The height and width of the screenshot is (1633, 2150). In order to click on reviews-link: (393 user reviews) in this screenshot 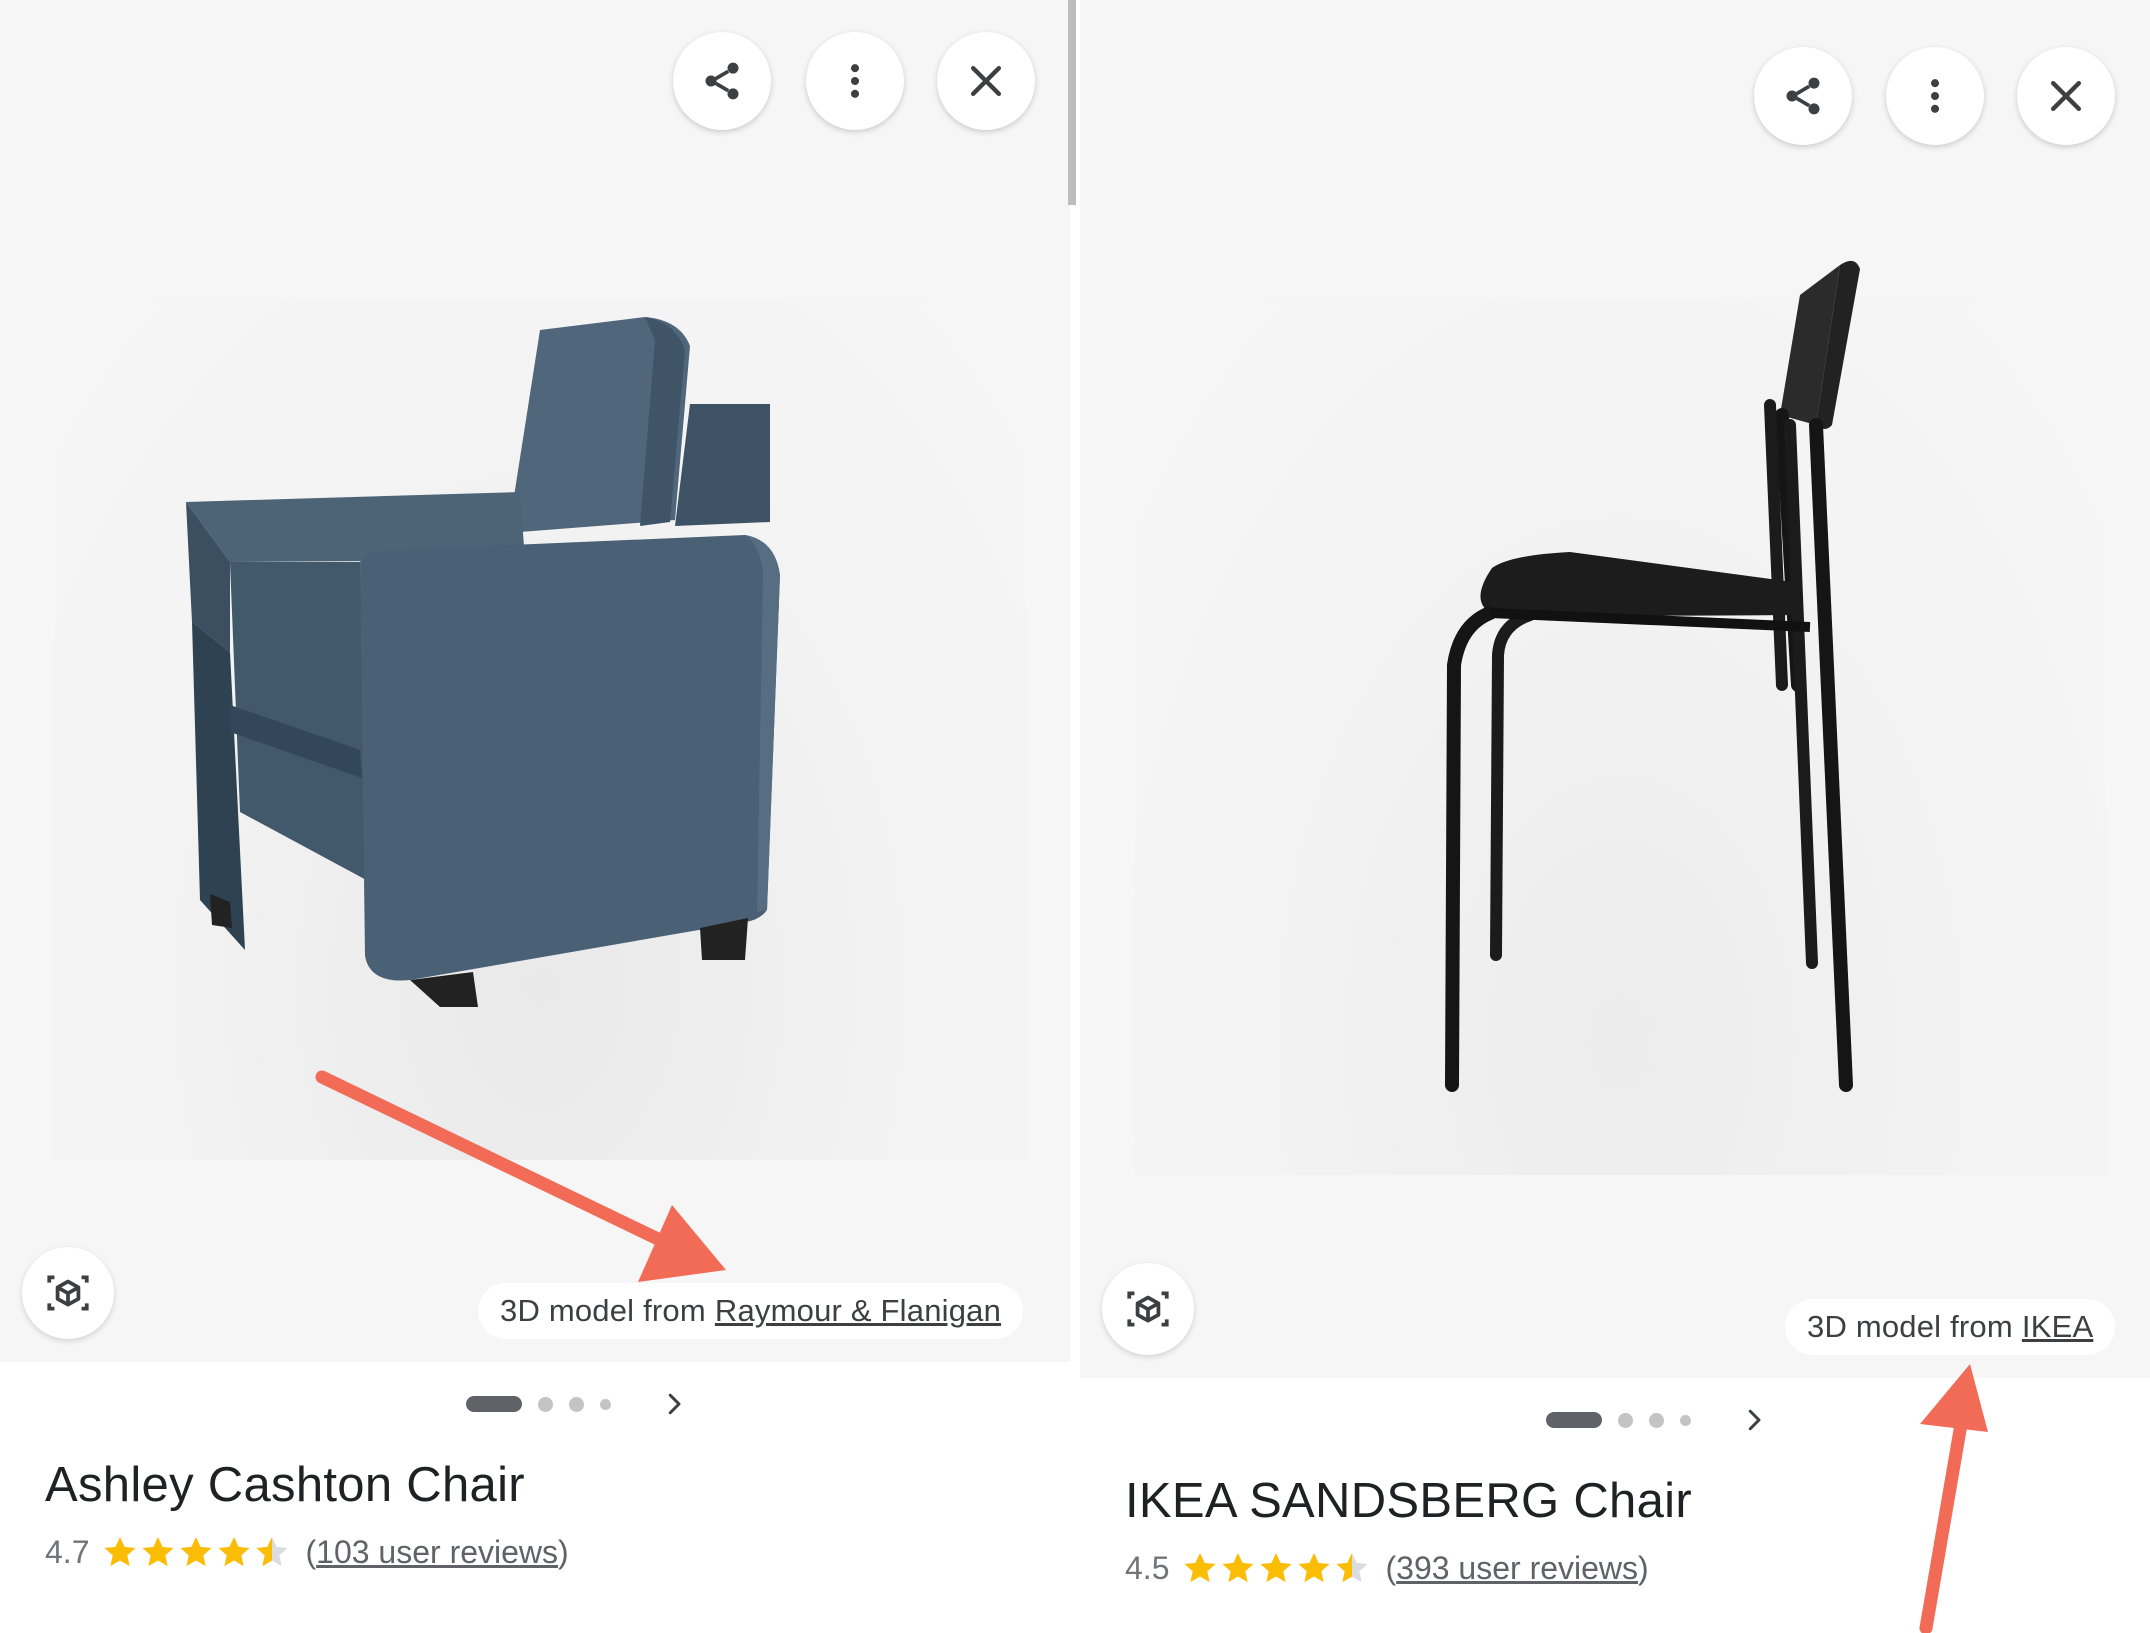, I will do `click(1516, 1568)`.